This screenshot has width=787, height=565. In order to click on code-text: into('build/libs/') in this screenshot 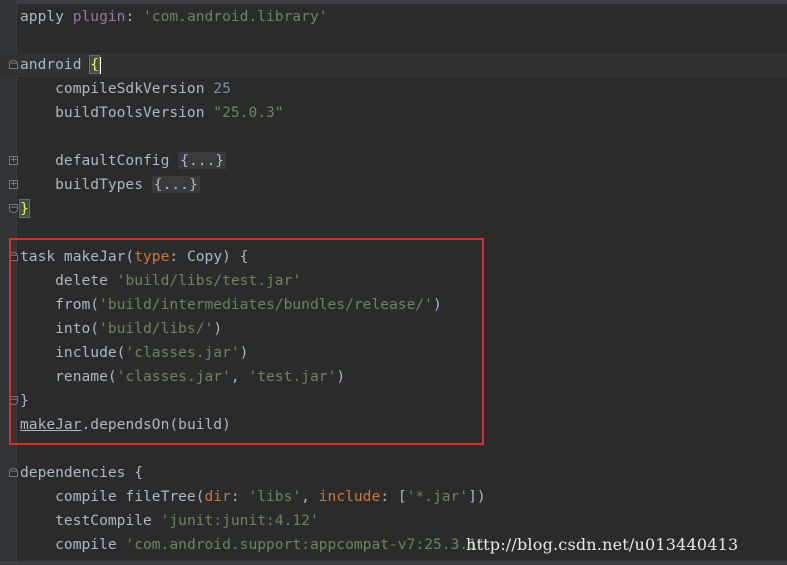, I will do `click(121, 329)`.